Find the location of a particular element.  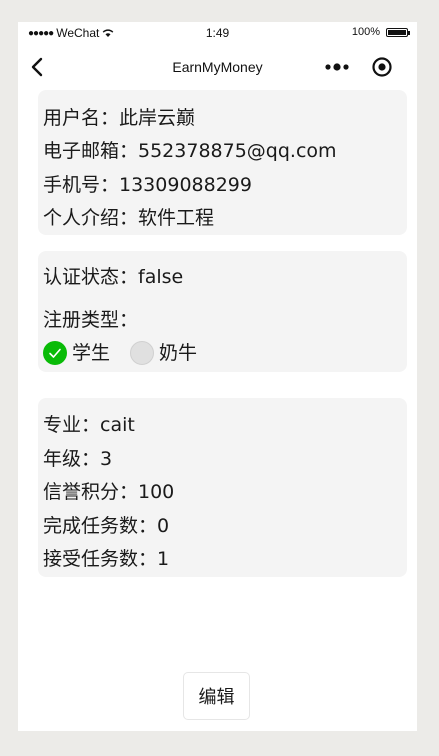

battery-percent: 100% is located at coordinates (365, 32).